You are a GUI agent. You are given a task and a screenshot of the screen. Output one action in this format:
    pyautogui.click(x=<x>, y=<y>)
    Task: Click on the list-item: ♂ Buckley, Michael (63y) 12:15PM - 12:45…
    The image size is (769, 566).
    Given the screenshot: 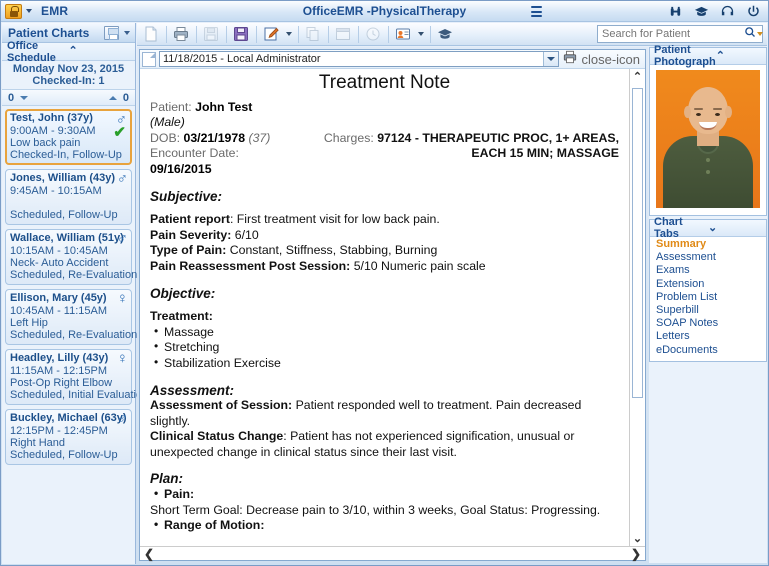 What is the action you would take?
    pyautogui.click(x=68, y=437)
    